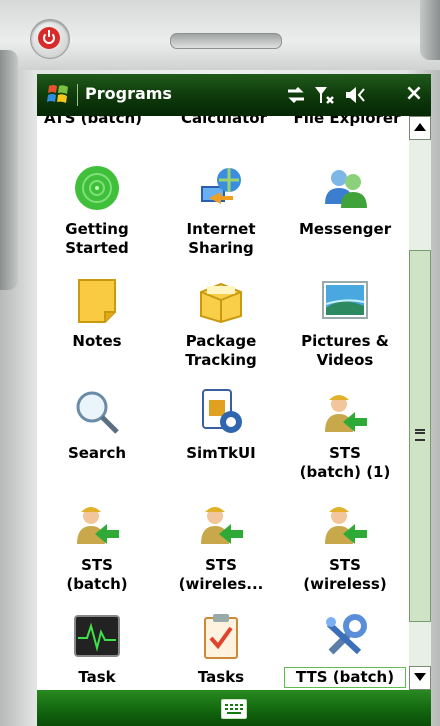  What do you see at coordinates (97, 555) in the screenshot?
I see `program-item: STS (batch)` at bounding box center [97, 555].